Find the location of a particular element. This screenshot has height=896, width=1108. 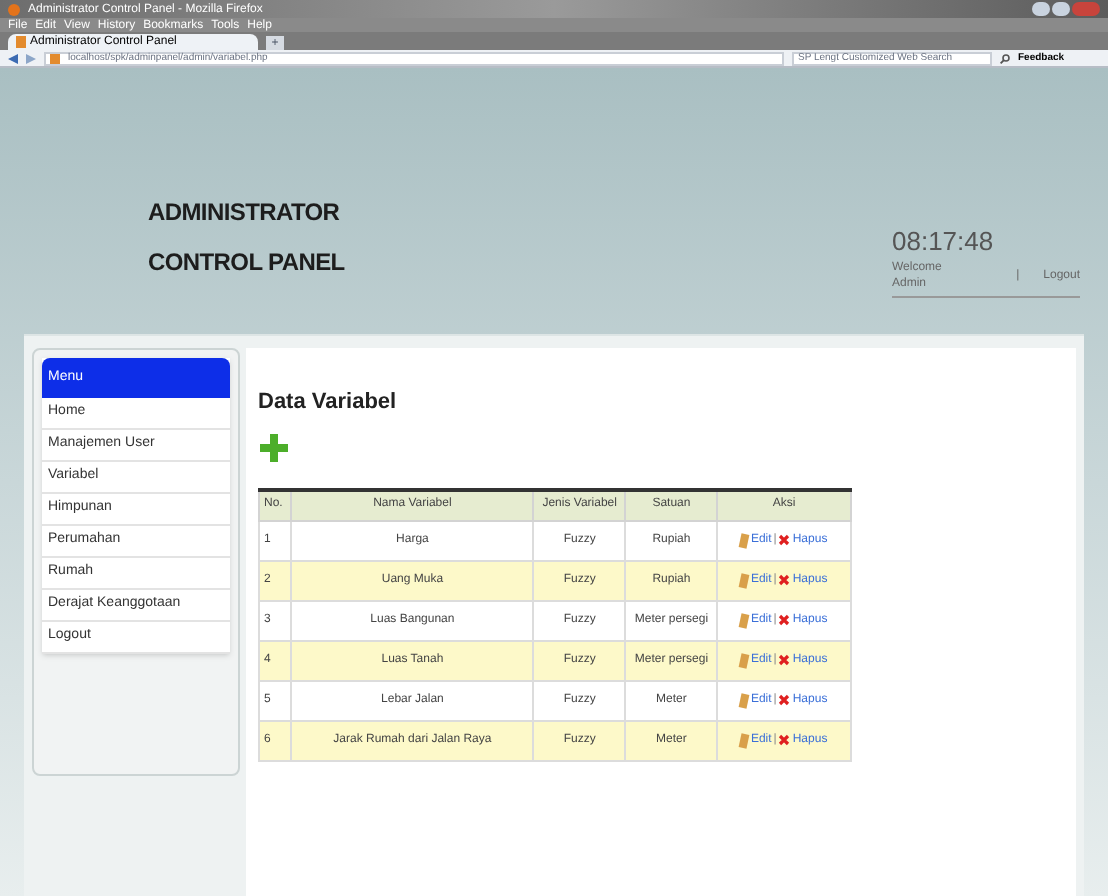

search-icon is located at coordinates (1005, 58).